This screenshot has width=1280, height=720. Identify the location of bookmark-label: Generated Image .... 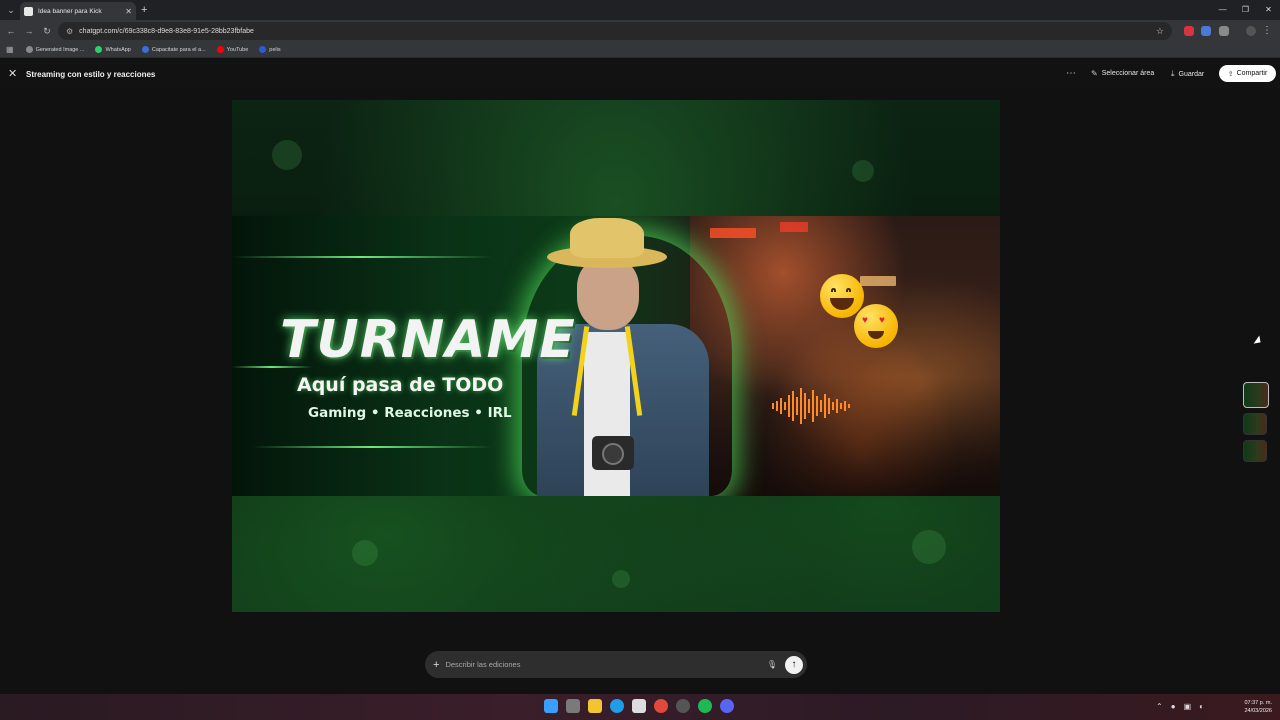
(60, 49).